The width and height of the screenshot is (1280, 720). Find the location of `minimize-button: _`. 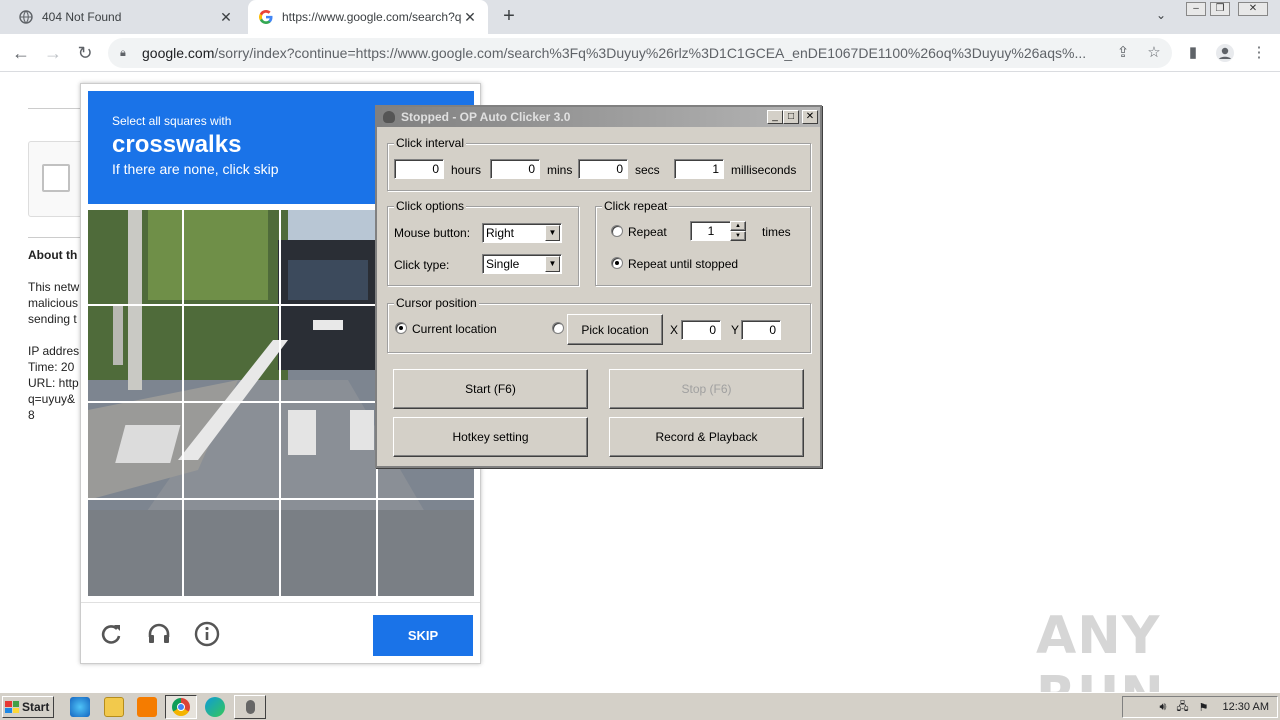

minimize-button: _ is located at coordinates (775, 117).